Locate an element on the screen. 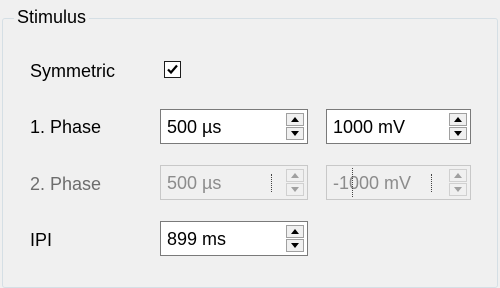 This screenshot has width=500, height=288. phase1-amplitude-up-button is located at coordinates (458, 119).